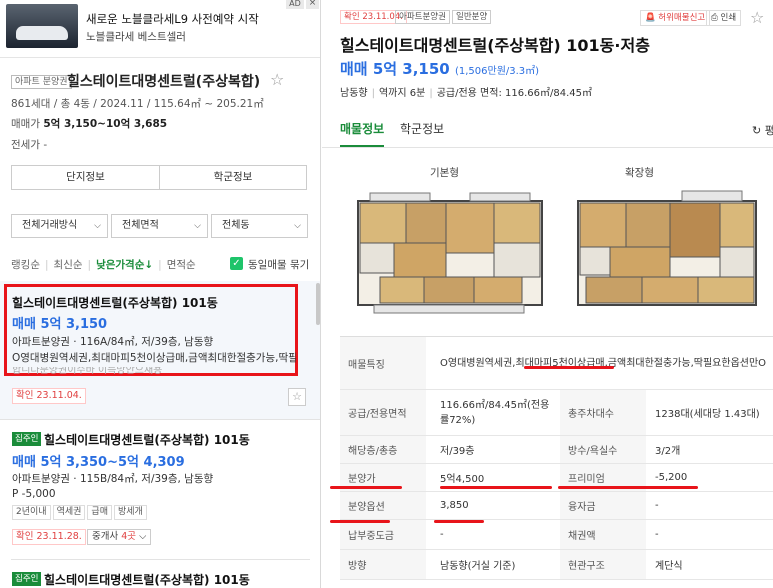 The width and height of the screenshot is (773, 588). Describe the element at coordinates (556, 506) in the screenshot. I see `table-row: 분양옵션 3,850 융자금 -` at that location.